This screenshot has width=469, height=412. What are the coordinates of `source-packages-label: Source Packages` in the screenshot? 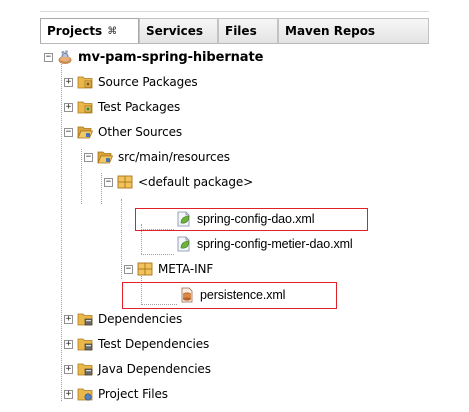 It's located at (148, 82).